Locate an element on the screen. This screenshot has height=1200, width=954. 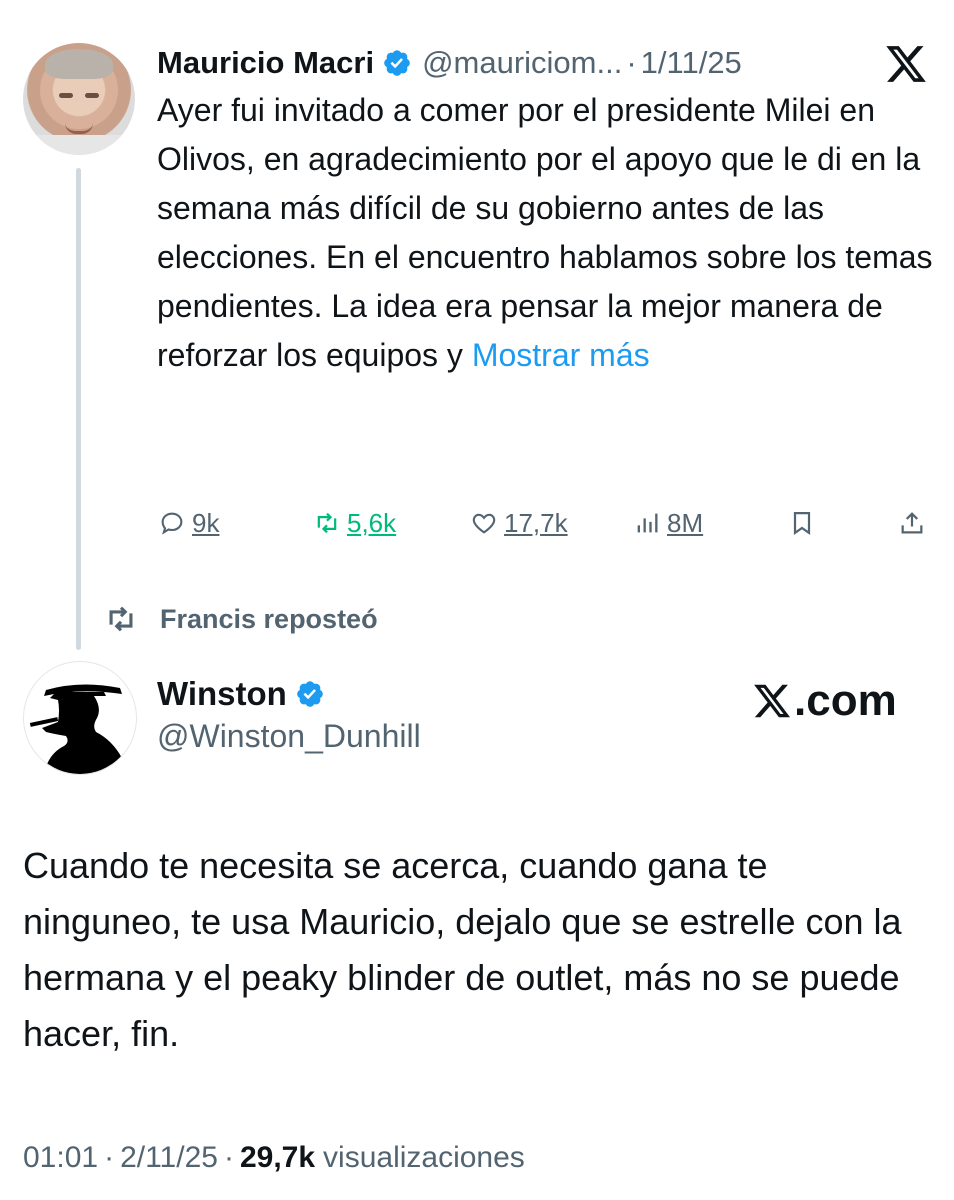
share-icon is located at coordinates (912, 523).